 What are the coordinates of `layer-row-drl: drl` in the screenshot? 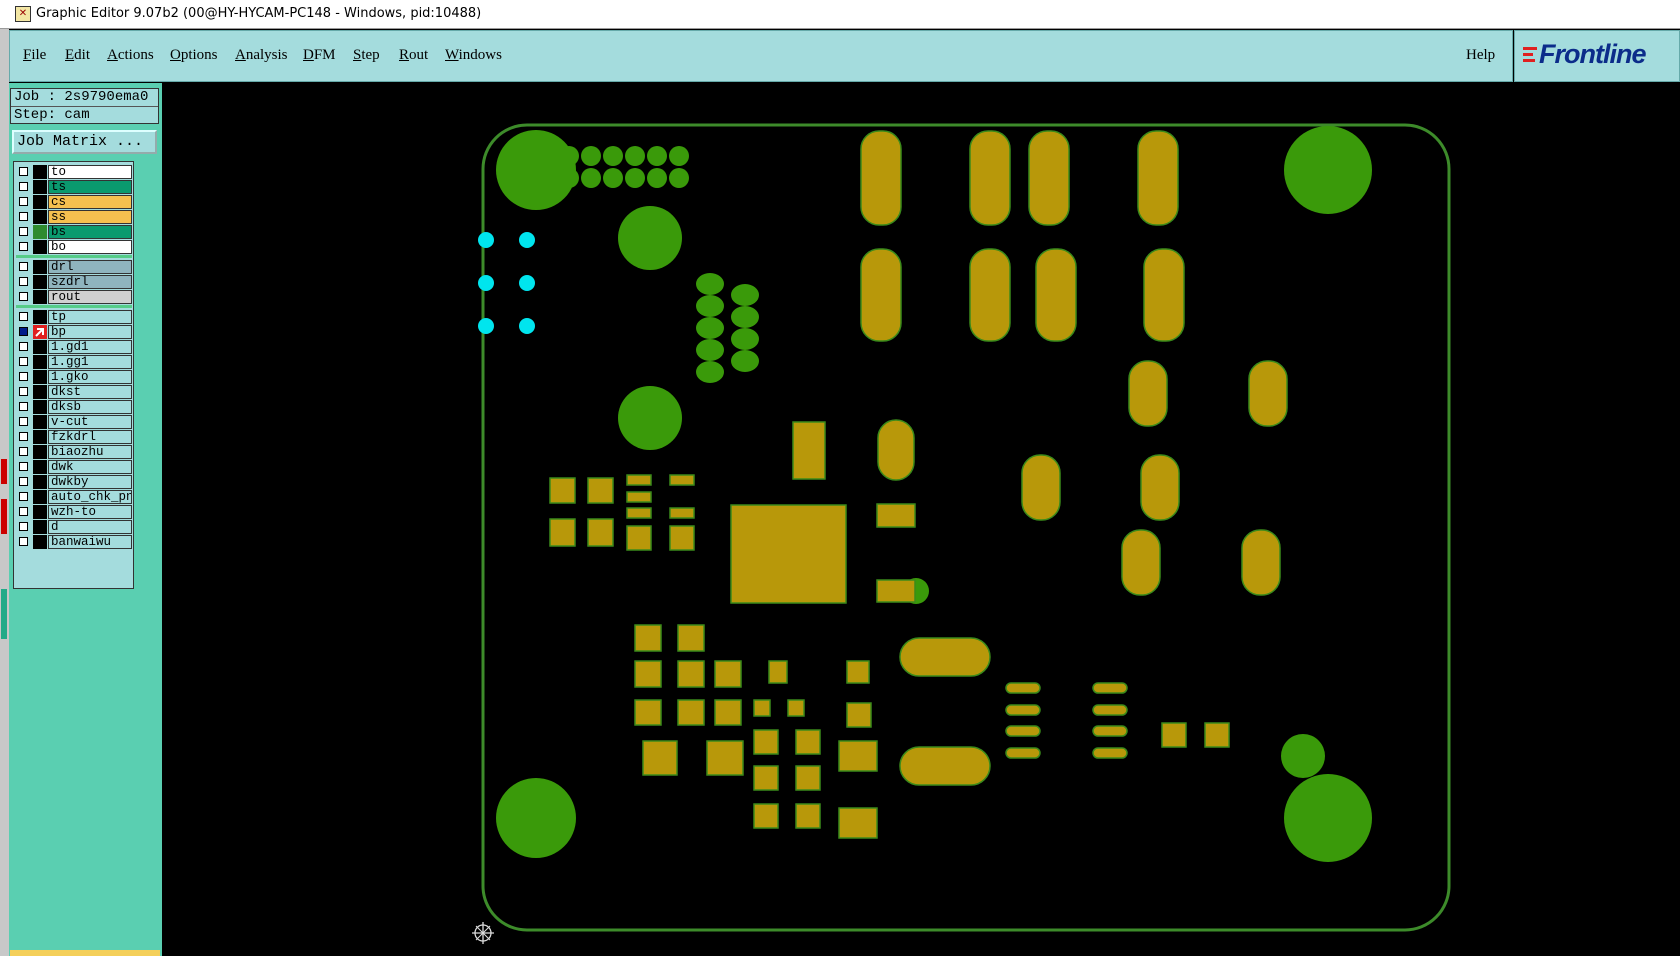 It's located at (74, 267).